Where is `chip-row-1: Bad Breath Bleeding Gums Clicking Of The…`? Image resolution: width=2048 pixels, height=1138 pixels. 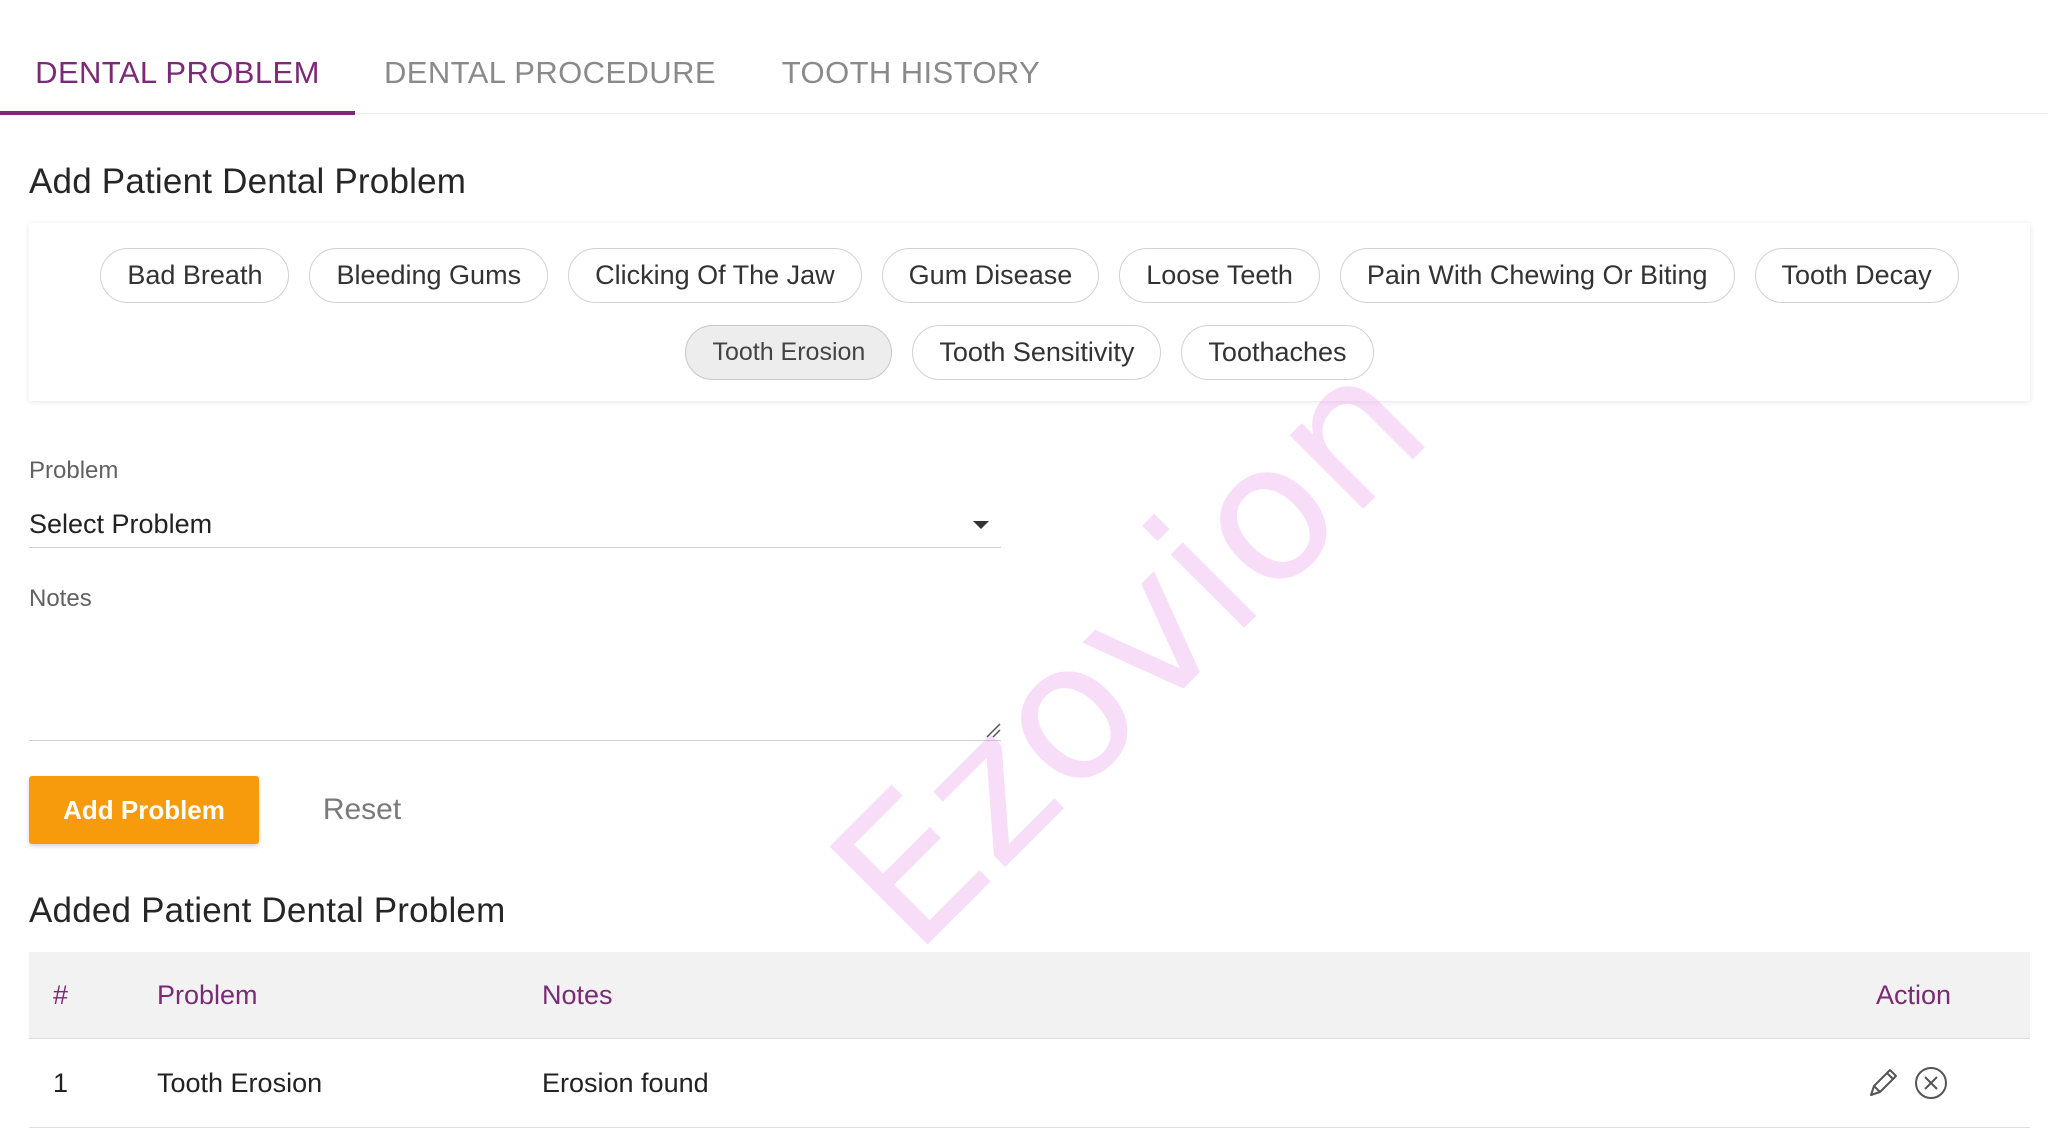 chip-row-1: Bad Breath Bleeding Gums Clicking Of The… is located at coordinates (1029, 275).